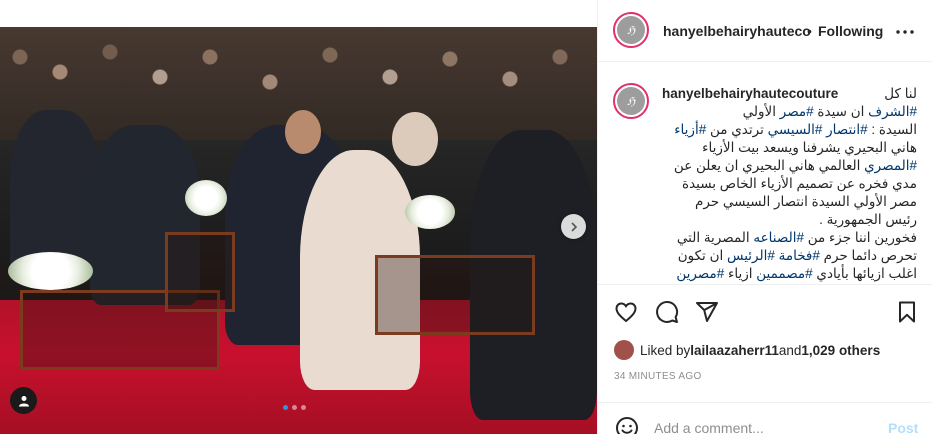 The width and height of the screenshot is (932, 434). Describe the element at coordinates (761, 111) in the screenshot. I see `caption-fragment: الأولي` at that location.